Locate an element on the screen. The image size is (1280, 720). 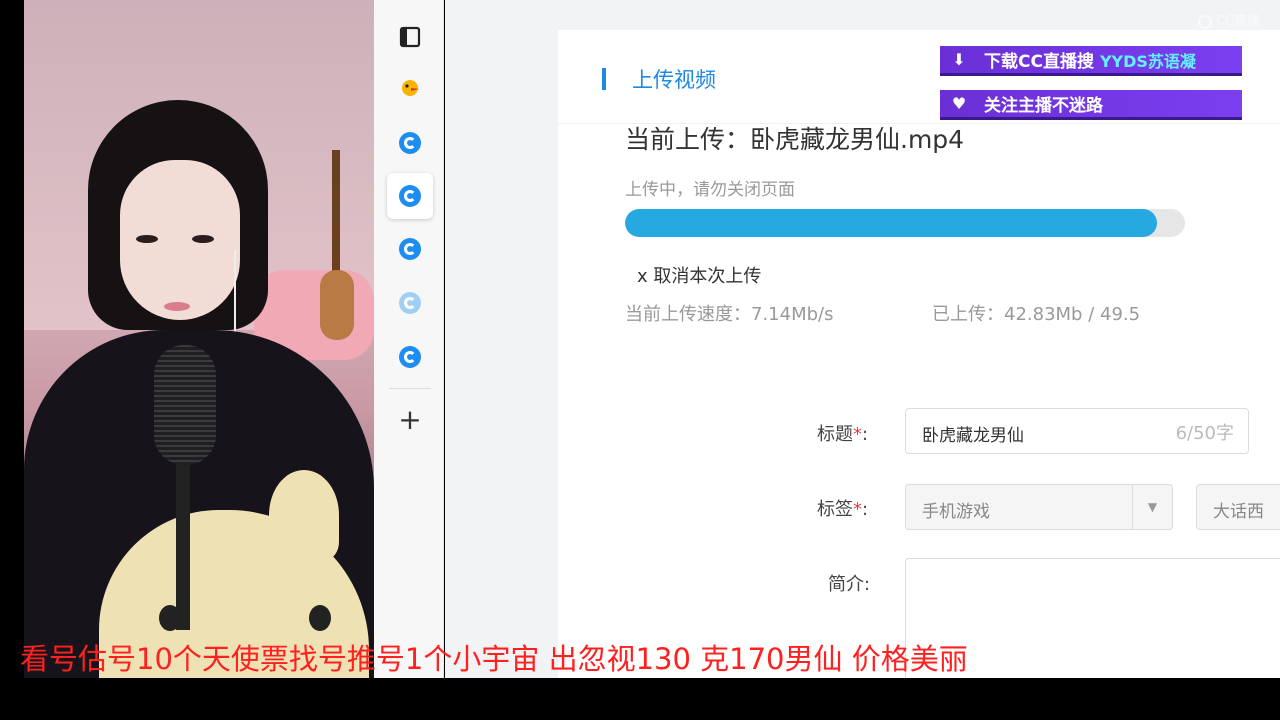
upload-progress-bar is located at coordinates (905, 223).